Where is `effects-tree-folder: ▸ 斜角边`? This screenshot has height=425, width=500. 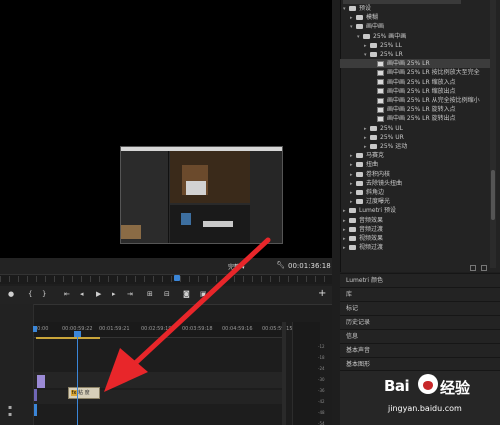
effects-tree-folder: ▸ 斜角边 is located at coordinates (367, 192).